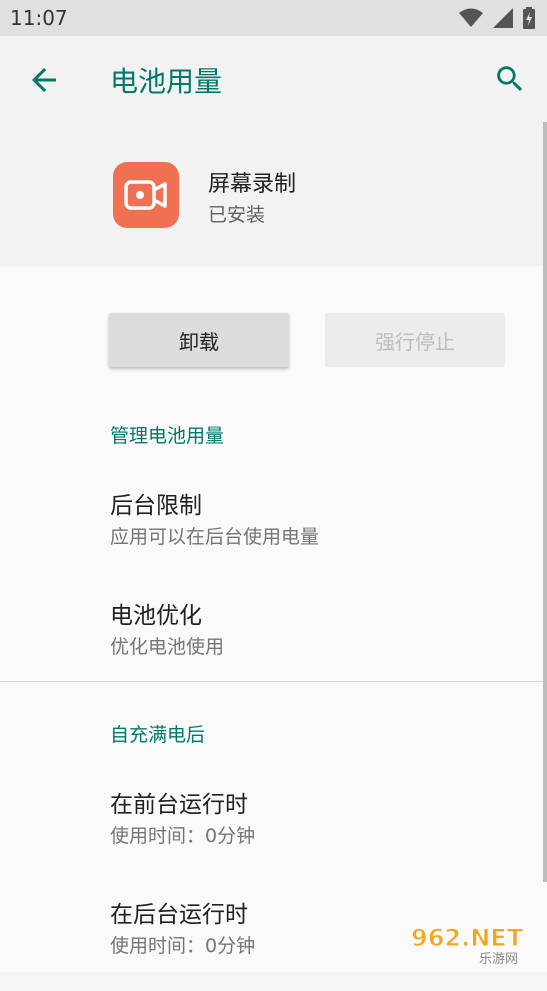 The width and height of the screenshot is (547, 991). What do you see at coordinates (503, 18) in the screenshot?
I see `signal-icon` at bounding box center [503, 18].